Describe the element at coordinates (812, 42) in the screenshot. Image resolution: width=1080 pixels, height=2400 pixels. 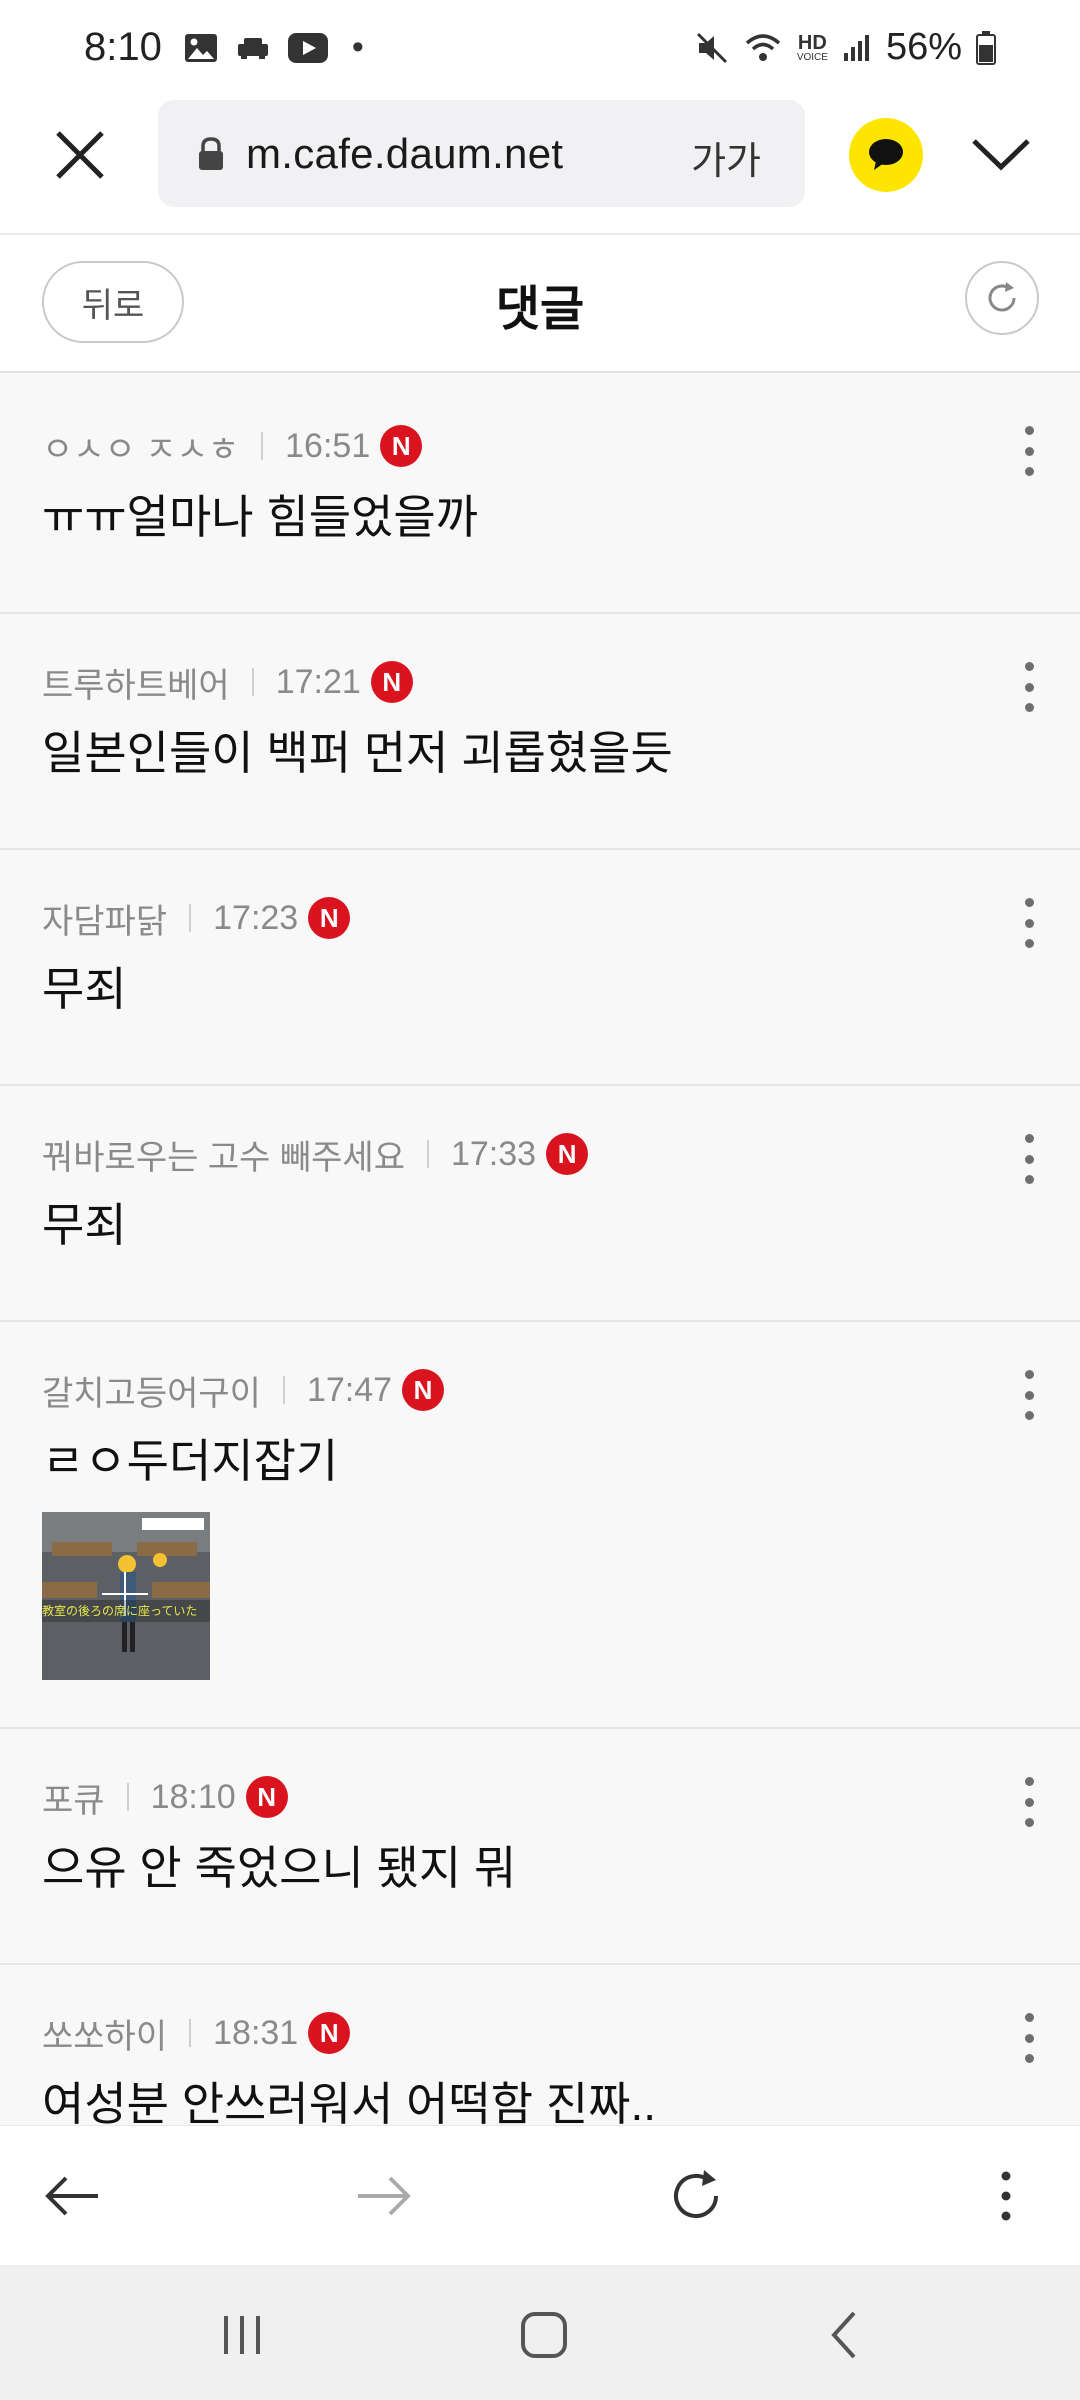
I see `hd-label: HD` at that location.